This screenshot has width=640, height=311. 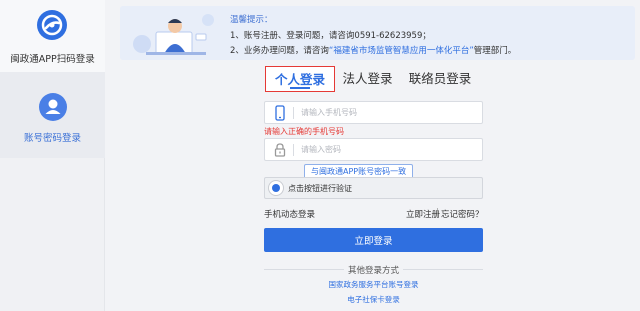 What do you see at coordinates (289, 214) in the screenshot?
I see `sms-login-link: 手机动态登录` at bounding box center [289, 214].